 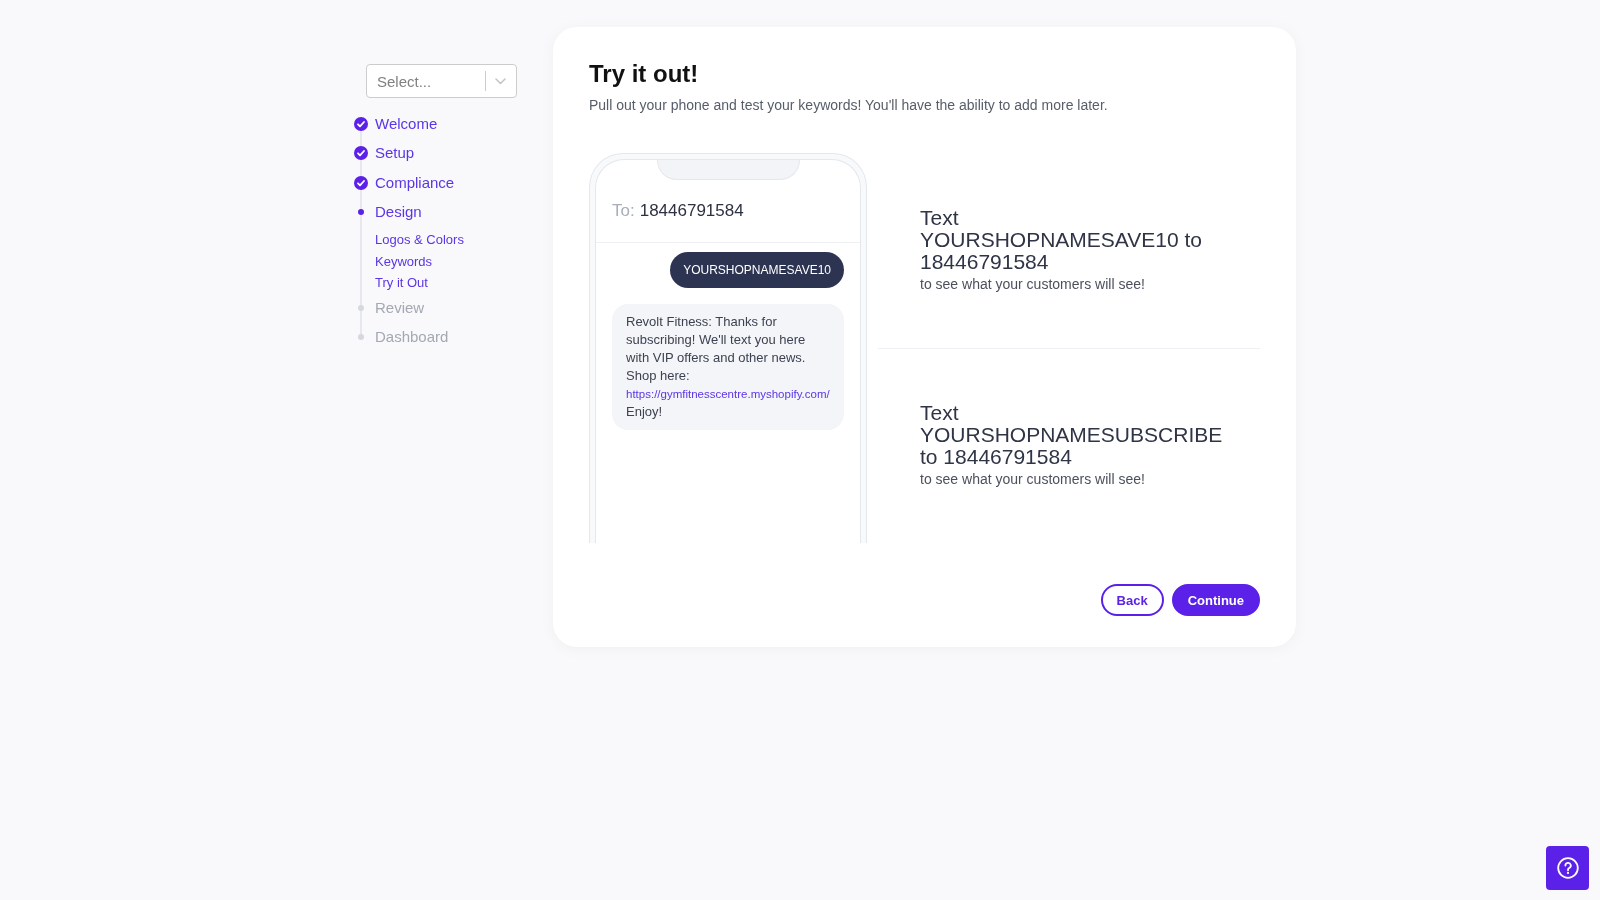 I want to click on recipient-label: To:, so click(x=623, y=211).